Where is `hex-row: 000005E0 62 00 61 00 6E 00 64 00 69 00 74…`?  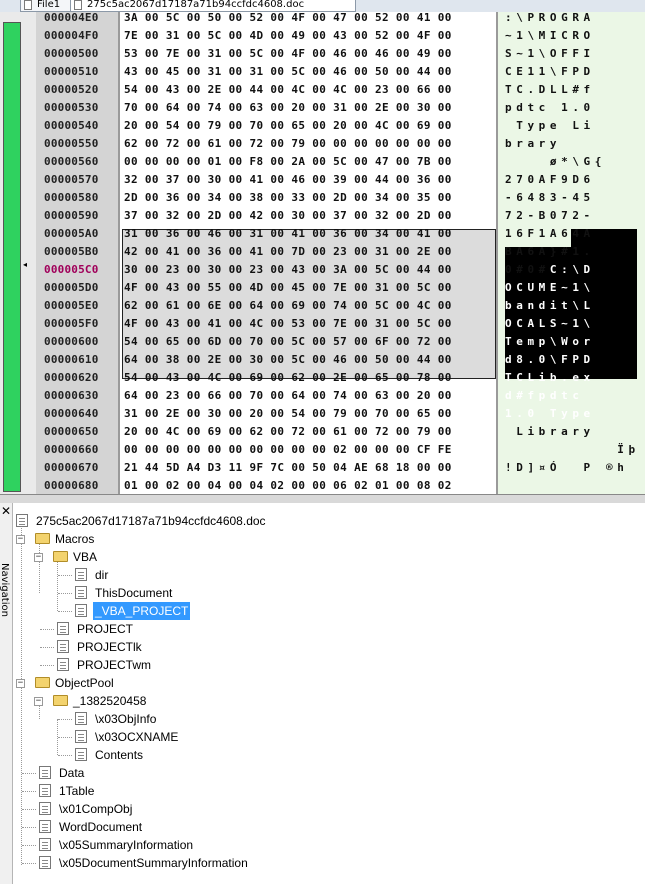 hex-row: 000005E0 62 00 61 00 6E 00 64 00 69 00 74… is located at coordinates (322, 306).